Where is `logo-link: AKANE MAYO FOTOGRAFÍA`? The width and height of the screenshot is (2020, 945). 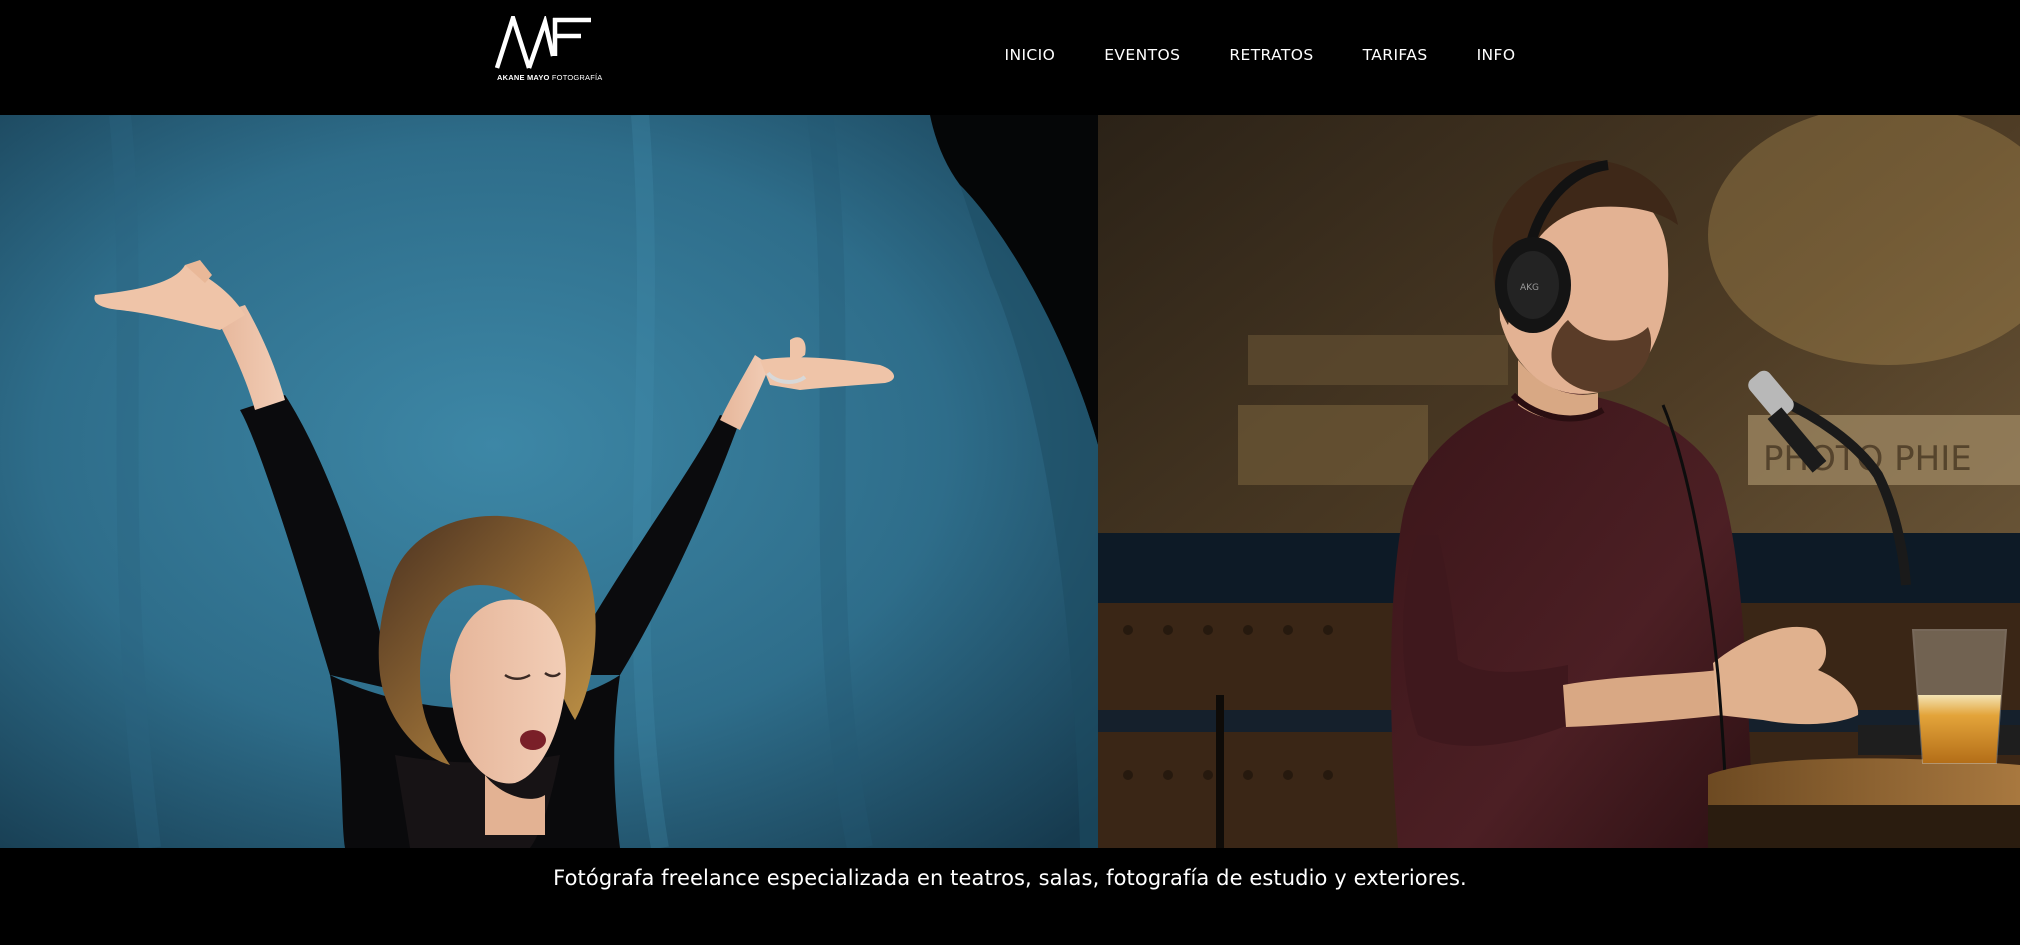 logo-link: AKANE MAYO FOTOGRAFÍA is located at coordinates (548, 51).